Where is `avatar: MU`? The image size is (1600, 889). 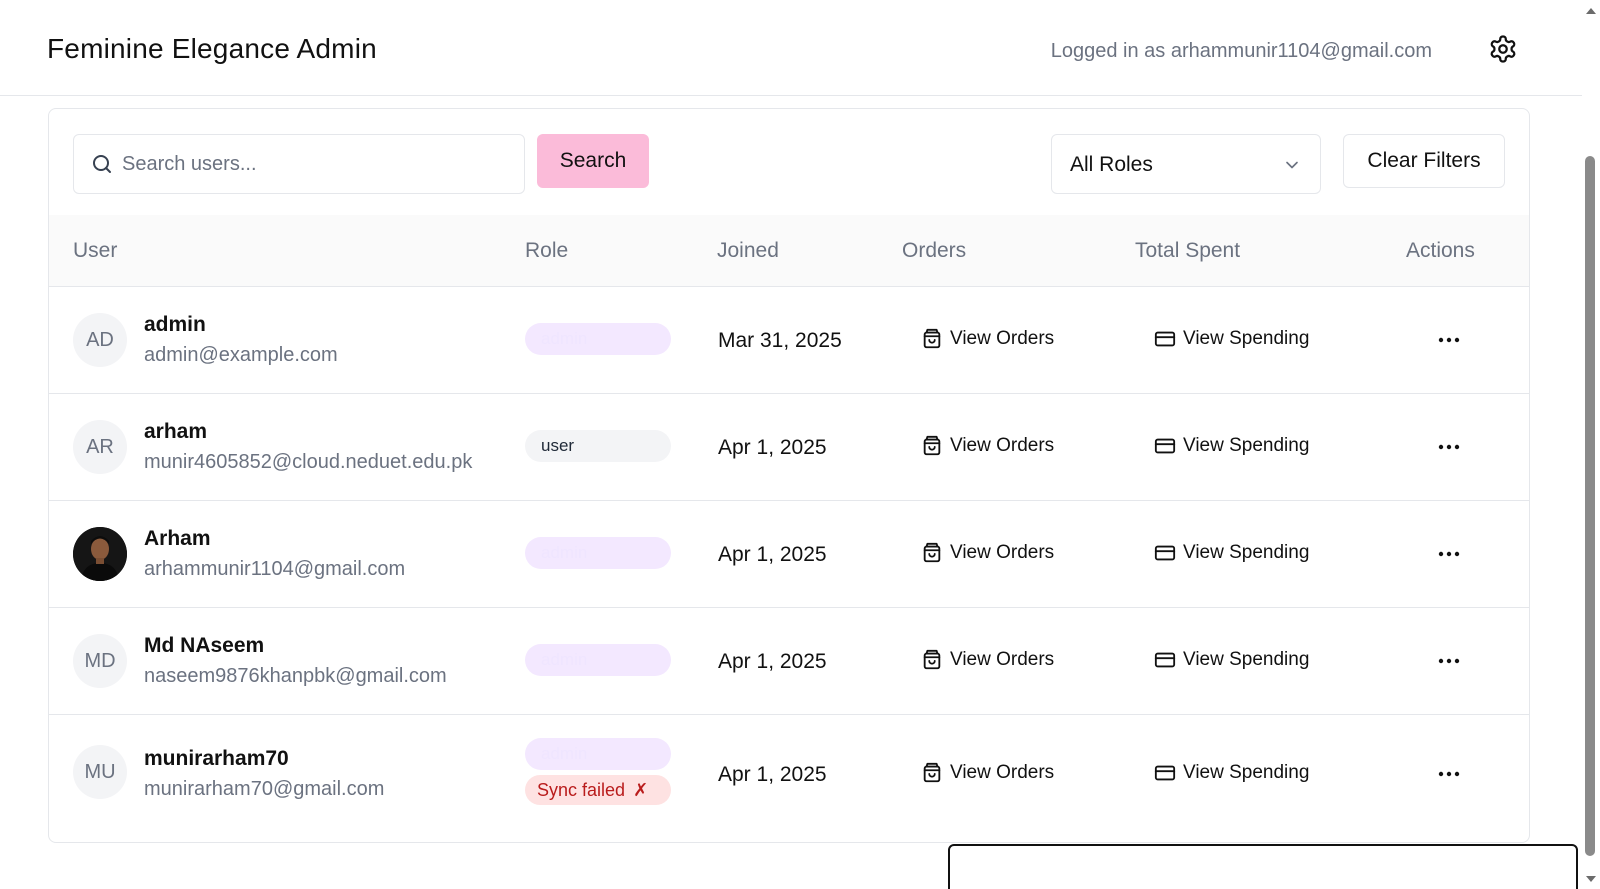
avatar: MU is located at coordinates (100, 772).